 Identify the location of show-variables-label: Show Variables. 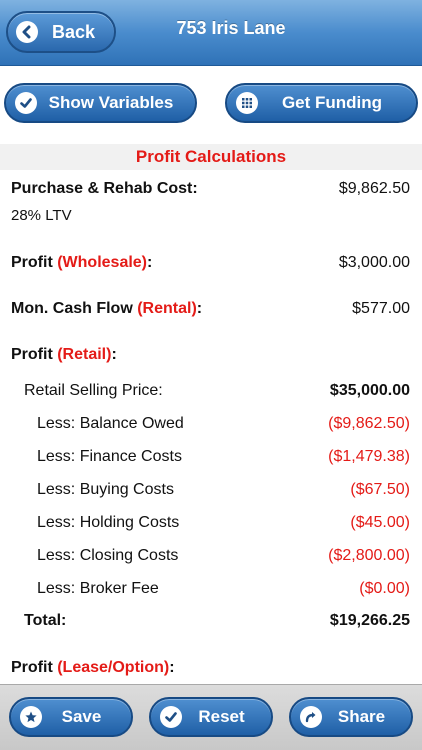
(111, 102).